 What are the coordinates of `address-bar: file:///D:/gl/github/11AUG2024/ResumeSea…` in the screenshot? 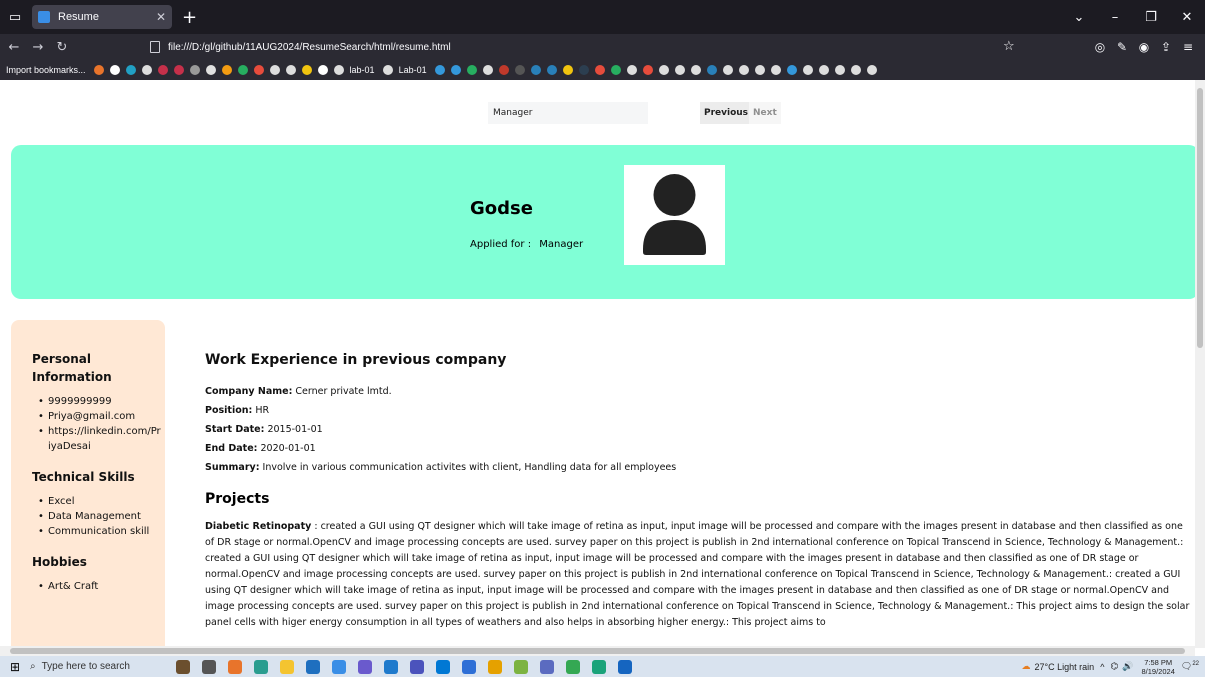 It's located at (590, 47).